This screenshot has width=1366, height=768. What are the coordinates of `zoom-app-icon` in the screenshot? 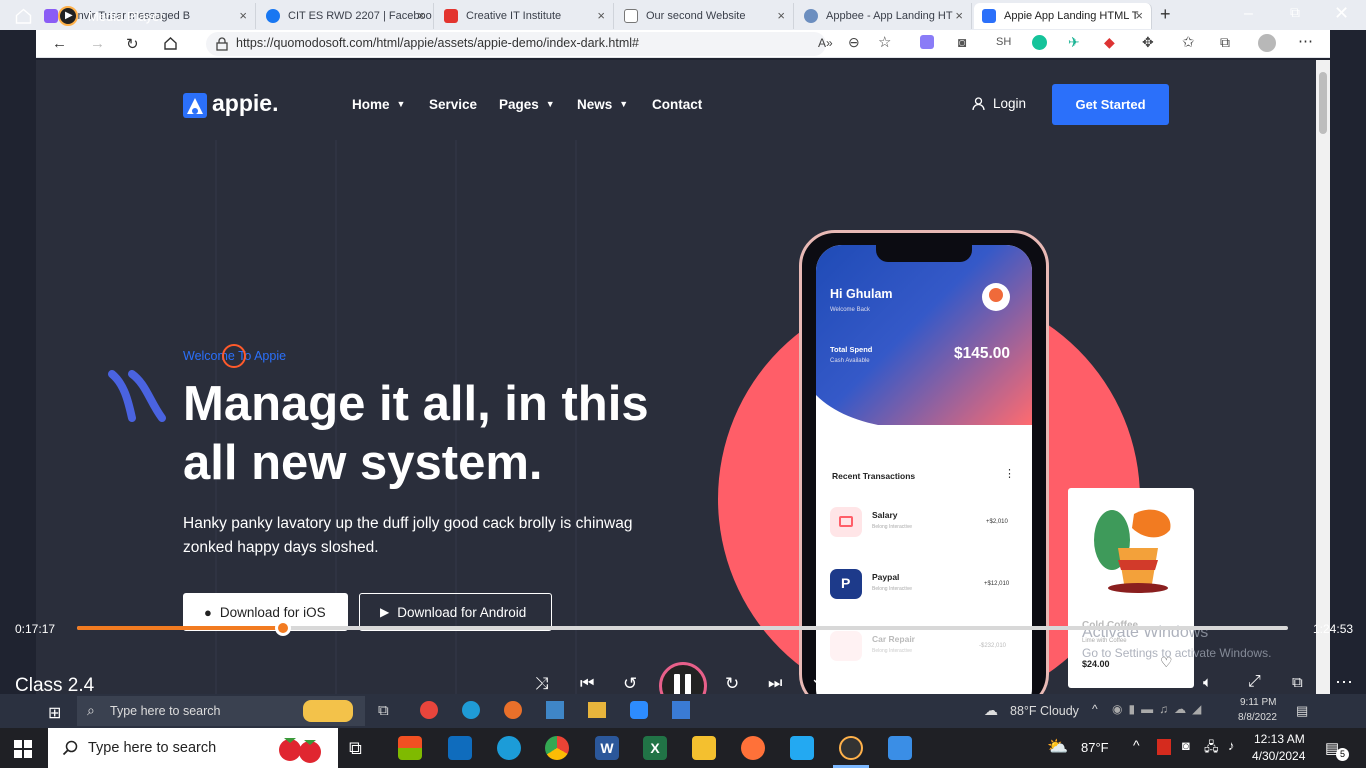 It's located at (639, 710).